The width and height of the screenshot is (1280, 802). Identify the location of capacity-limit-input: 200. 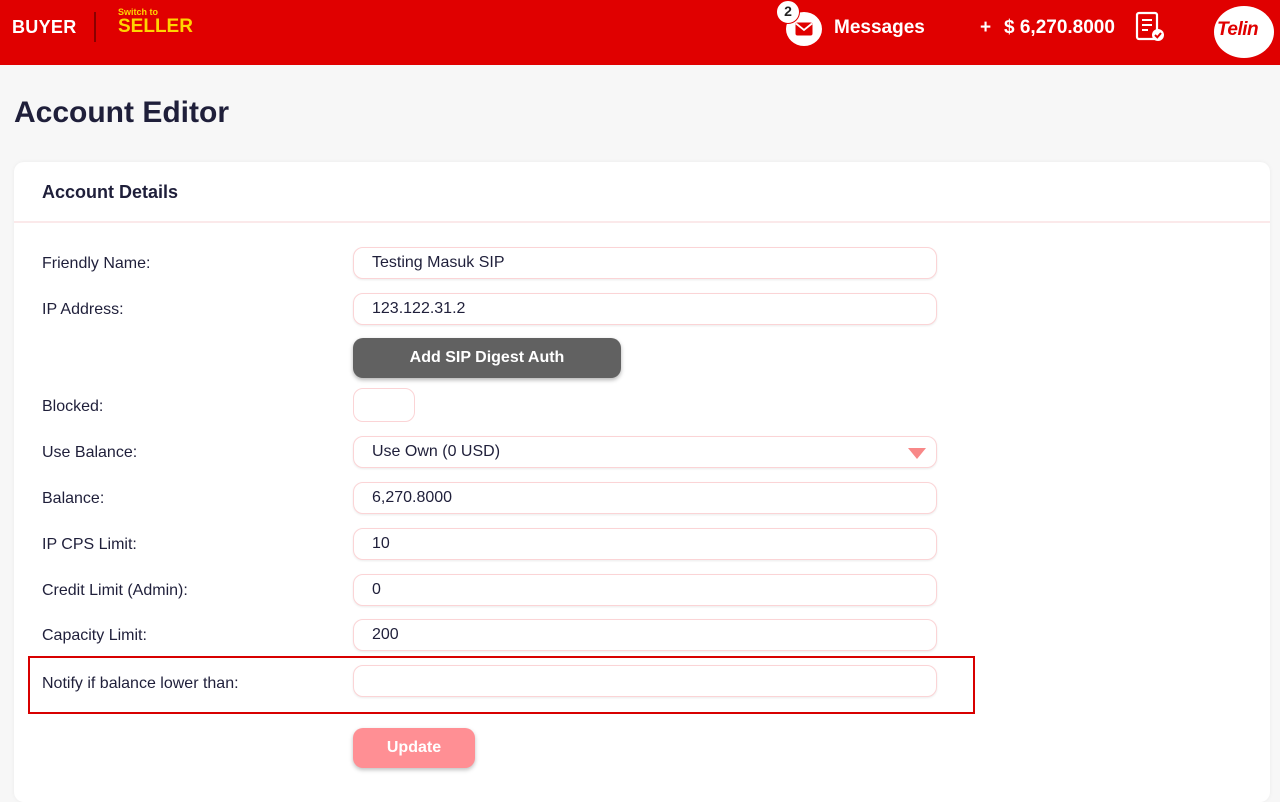
(645, 635).